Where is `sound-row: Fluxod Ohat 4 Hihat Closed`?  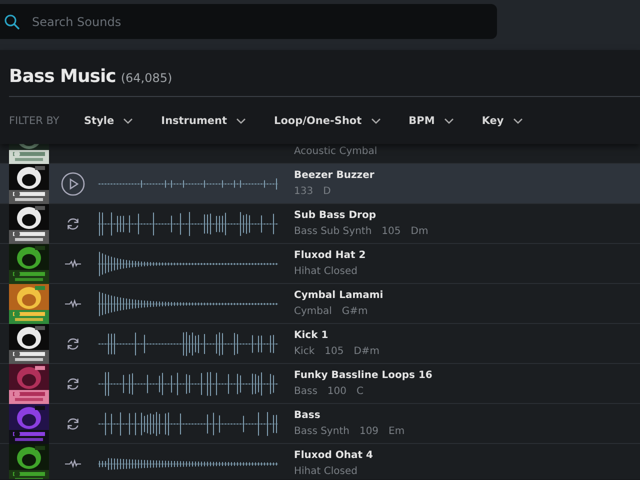
sound-row: Fluxod Ohat 4 Hihat Closed is located at coordinates (320, 461).